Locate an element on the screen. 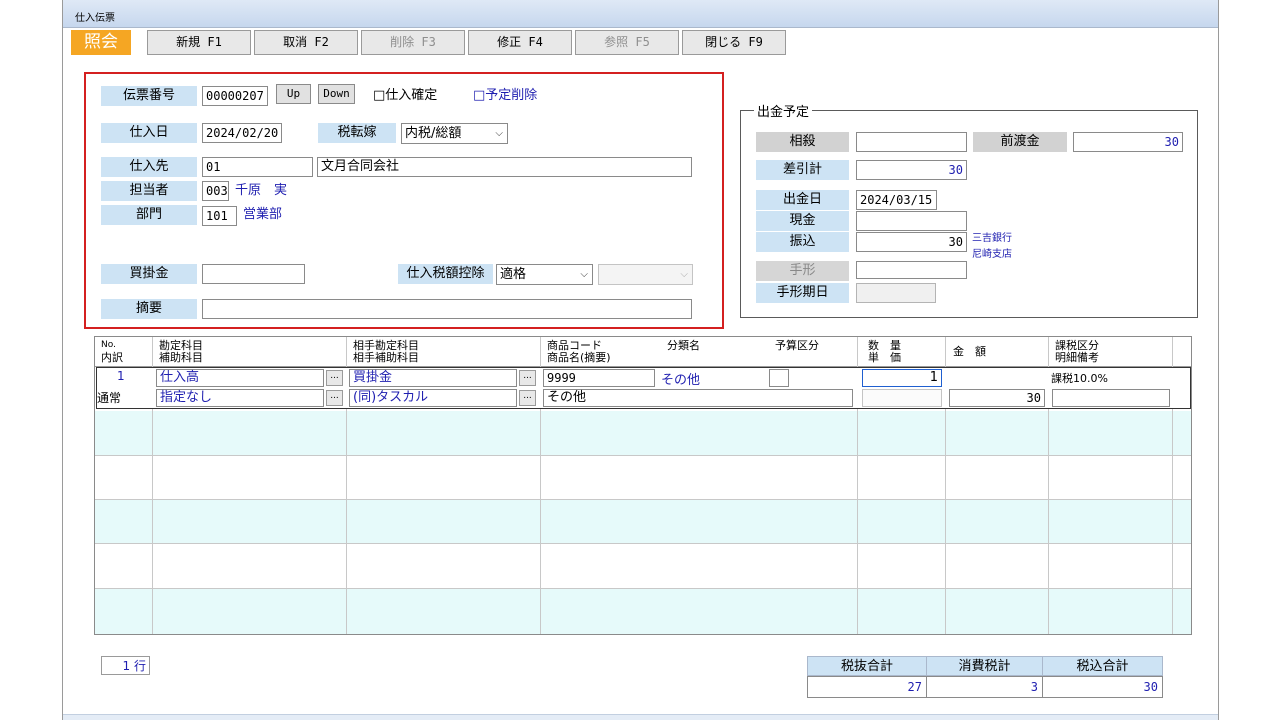  date-field: 2024/02/20 is located at coordinates (242, 133).